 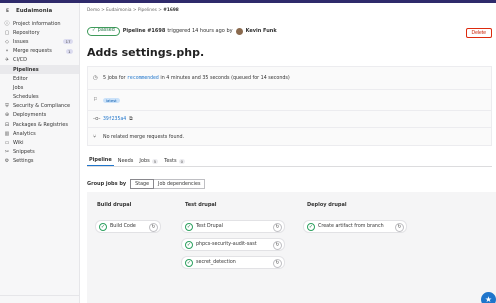 I want to click on sidebar-item-label: Wiki, so click(x=18, y=143).